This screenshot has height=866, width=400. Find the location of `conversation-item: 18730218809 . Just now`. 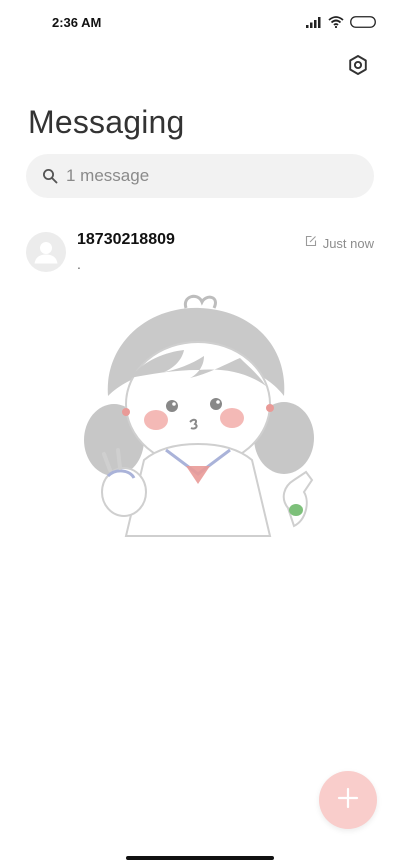

conversation-item: 18730218809 . Just now is located at coordinates (200, 252).